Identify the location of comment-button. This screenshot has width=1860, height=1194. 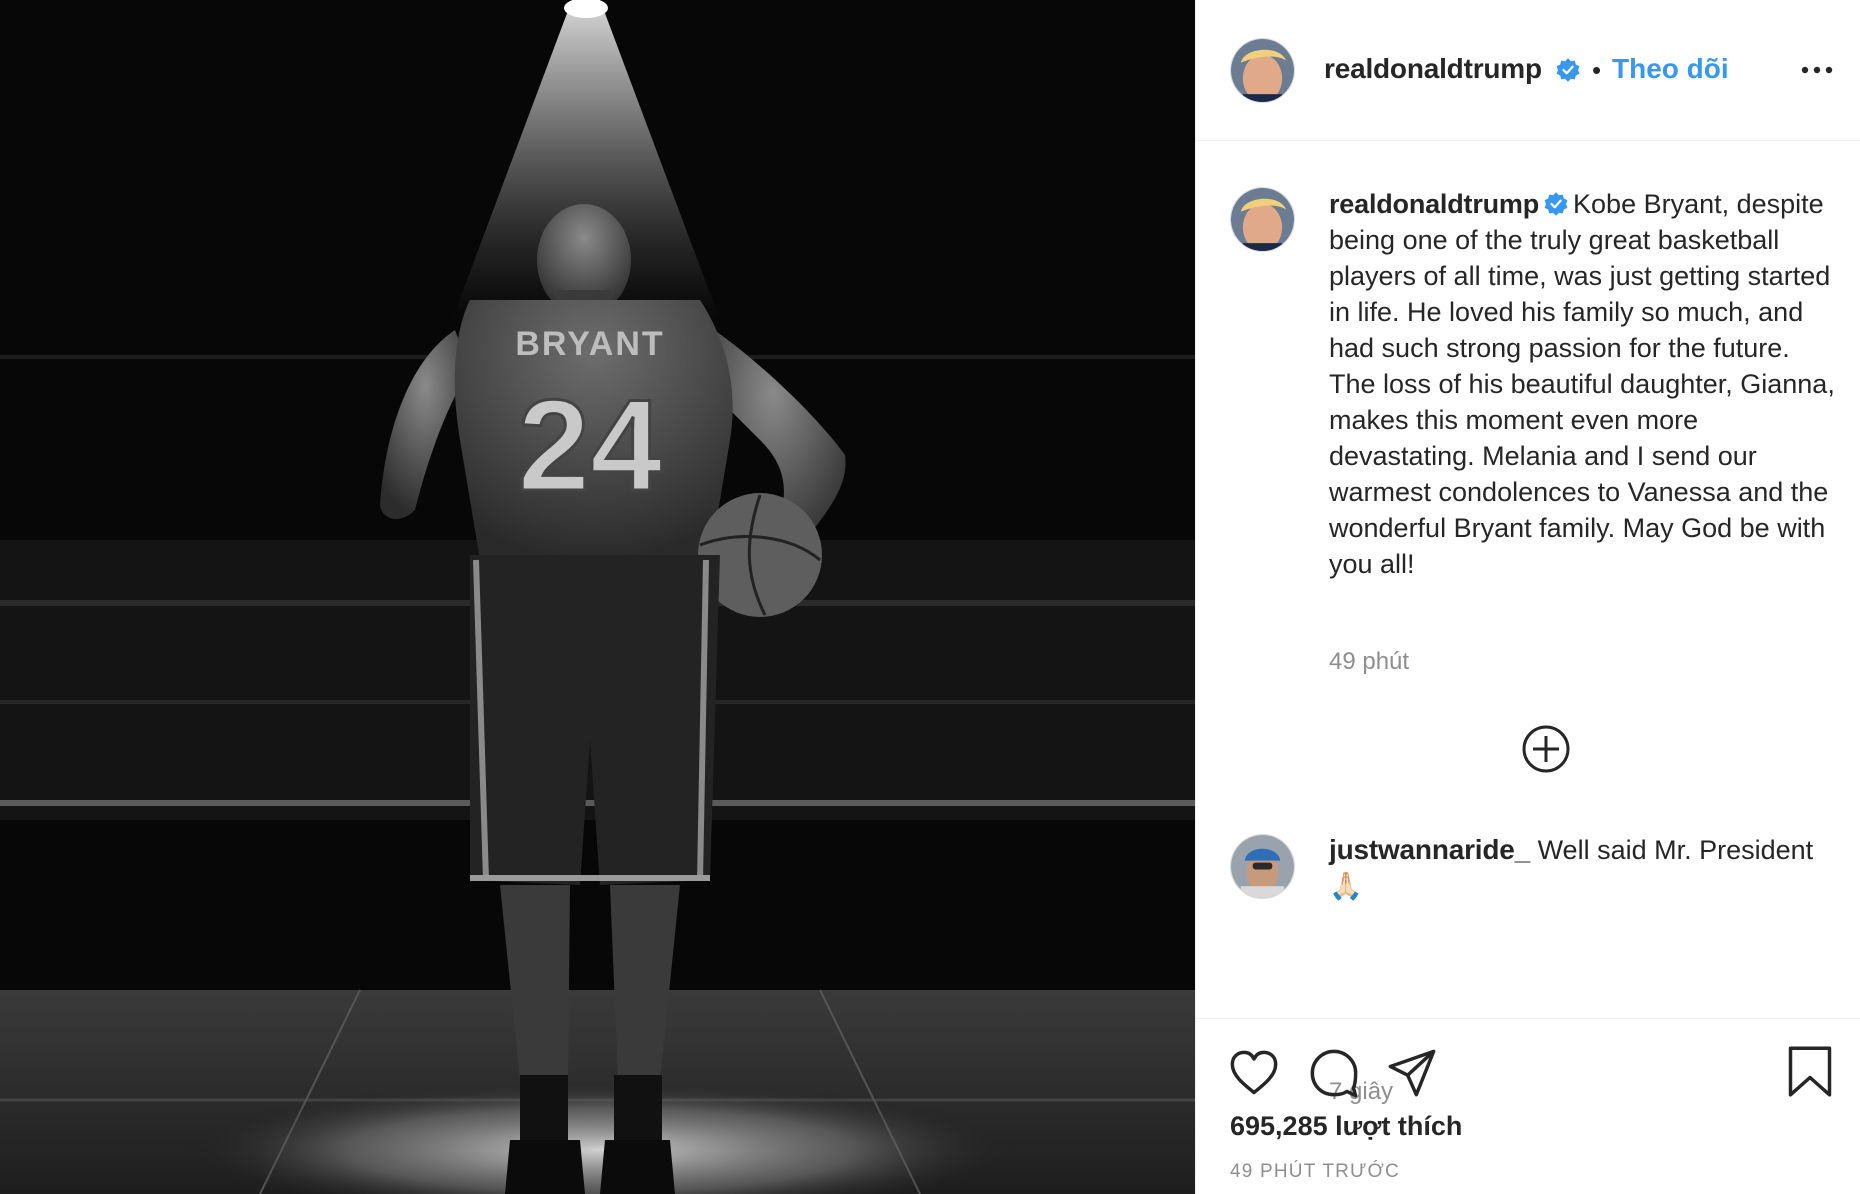
(1334, 1073).